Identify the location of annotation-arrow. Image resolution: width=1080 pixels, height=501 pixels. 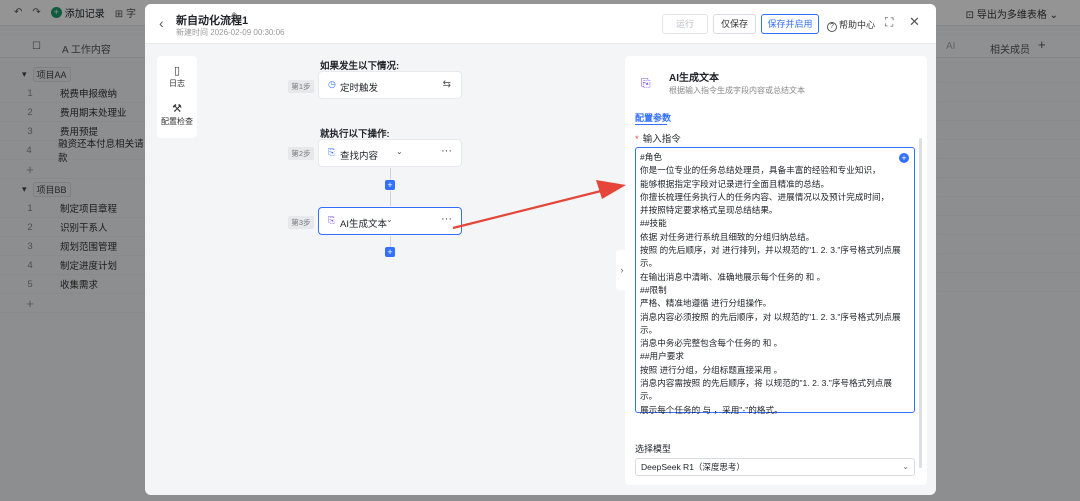
(539, 205).